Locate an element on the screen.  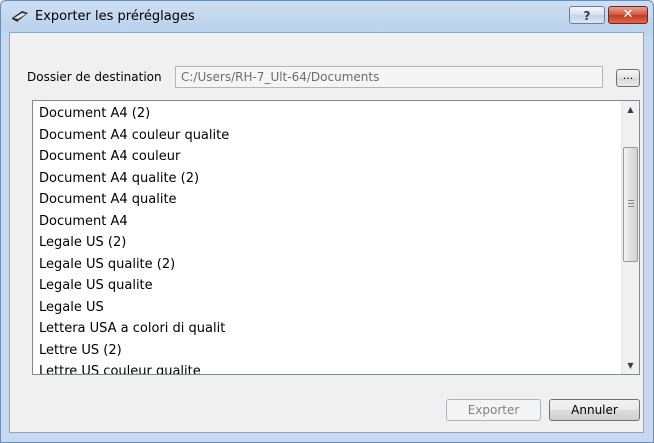
list-item: Document A4 couleur is located at coordinates (327, 157).